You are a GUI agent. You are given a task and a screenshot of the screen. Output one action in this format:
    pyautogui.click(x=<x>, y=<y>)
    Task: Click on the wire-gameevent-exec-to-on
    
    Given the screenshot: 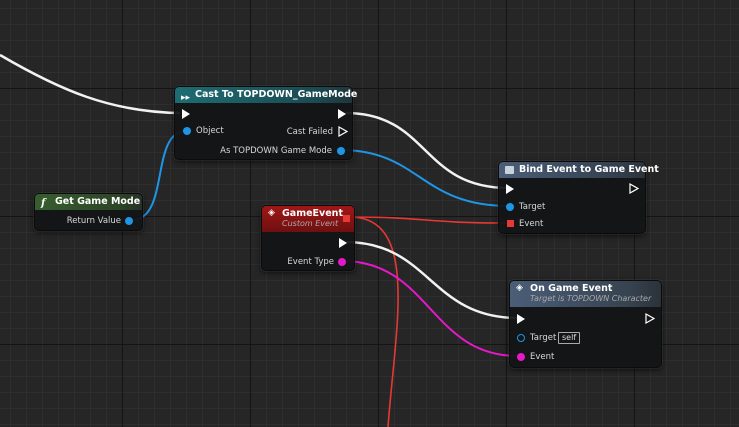 What is the action you would take?
    pyautogui.click(x=431, y=280)
    